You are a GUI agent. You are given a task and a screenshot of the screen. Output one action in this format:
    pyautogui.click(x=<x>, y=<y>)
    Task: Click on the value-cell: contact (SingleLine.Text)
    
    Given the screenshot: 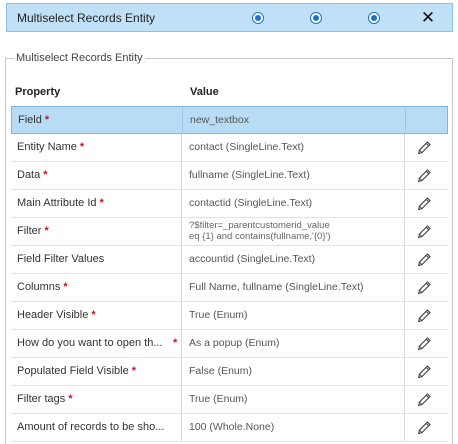 What is the action you would take?
    pyautogui.click(x=293, y=147)
    